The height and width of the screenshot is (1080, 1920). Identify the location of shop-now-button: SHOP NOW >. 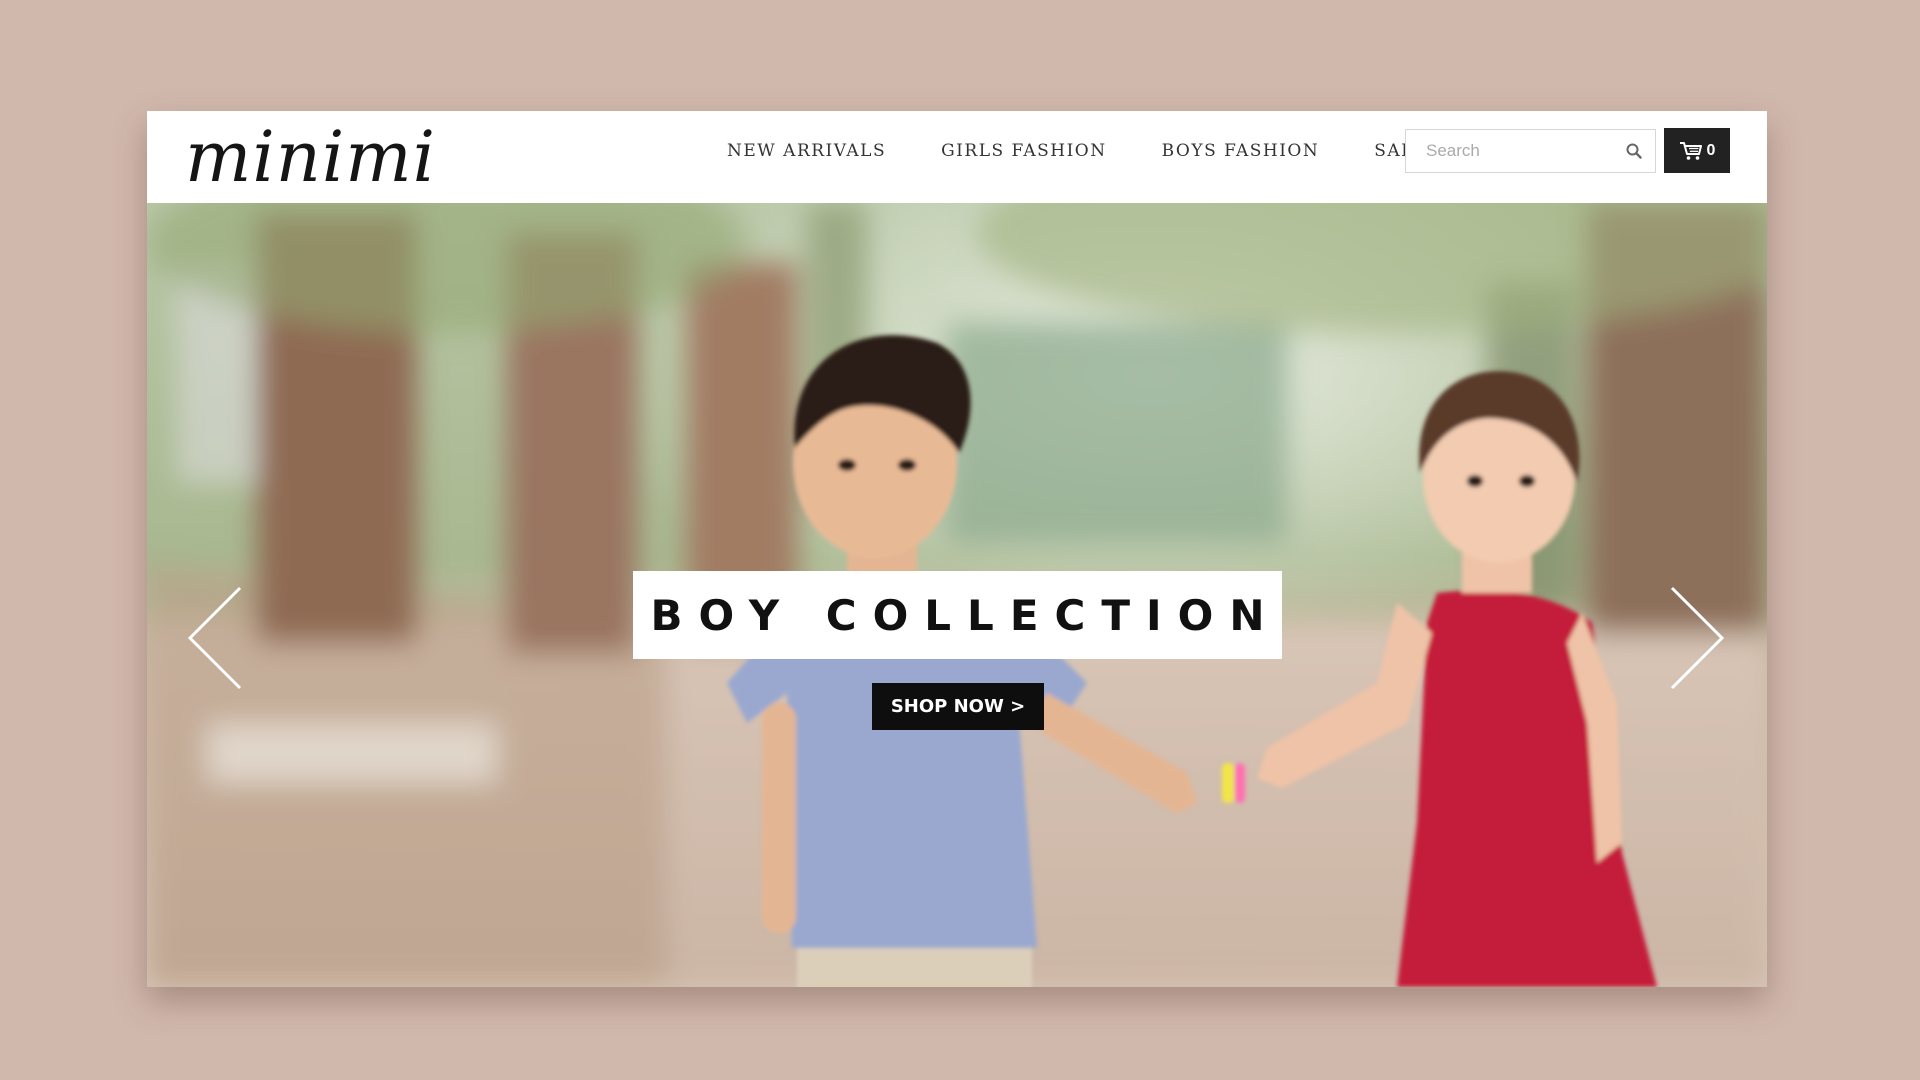
(958, 706).